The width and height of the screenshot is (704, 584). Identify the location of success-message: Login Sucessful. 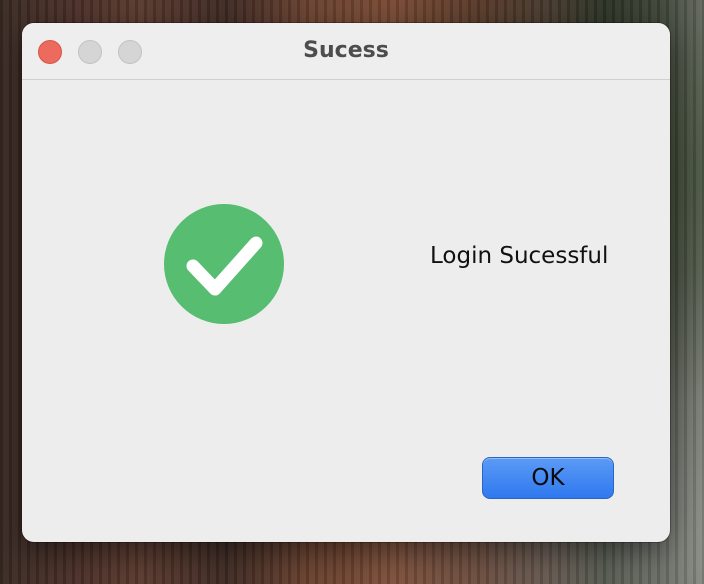
(519, 256).